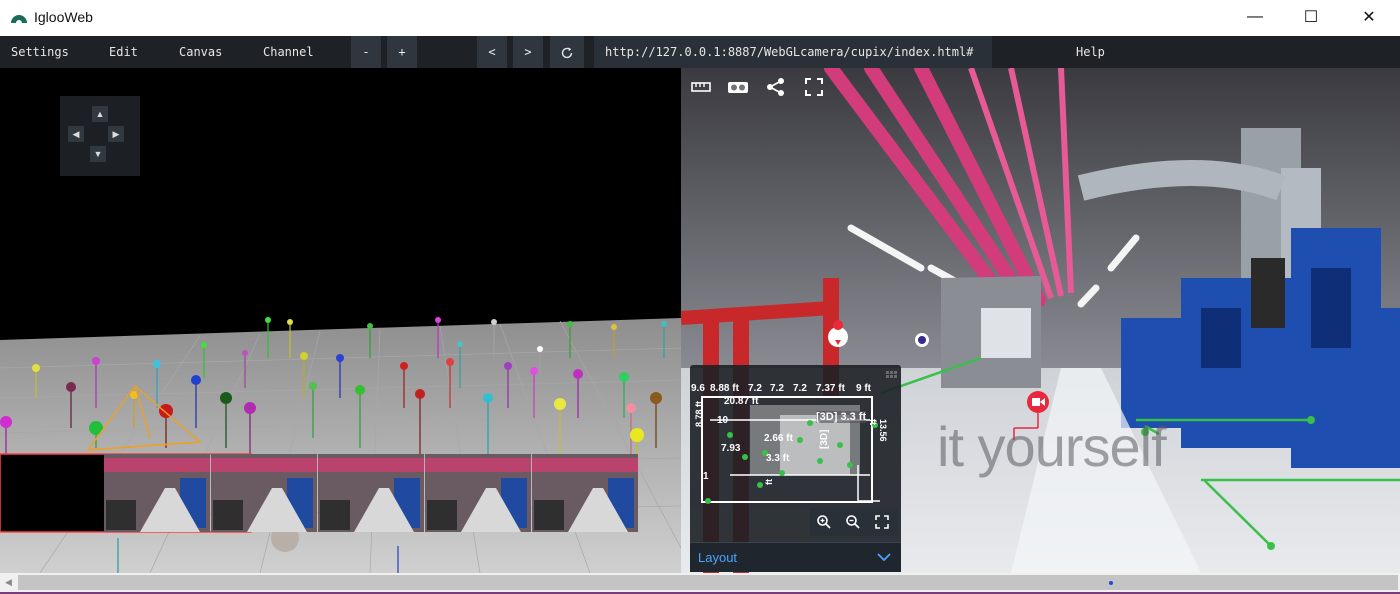 This screenshot has height=594, width=1400. I want to click on measure-label: 1, so click(706, 476).